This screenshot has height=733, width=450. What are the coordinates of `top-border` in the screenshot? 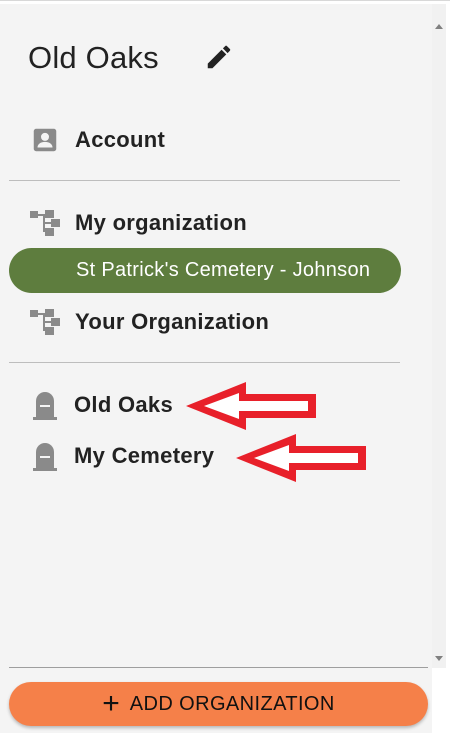 It's located at (225, 1).